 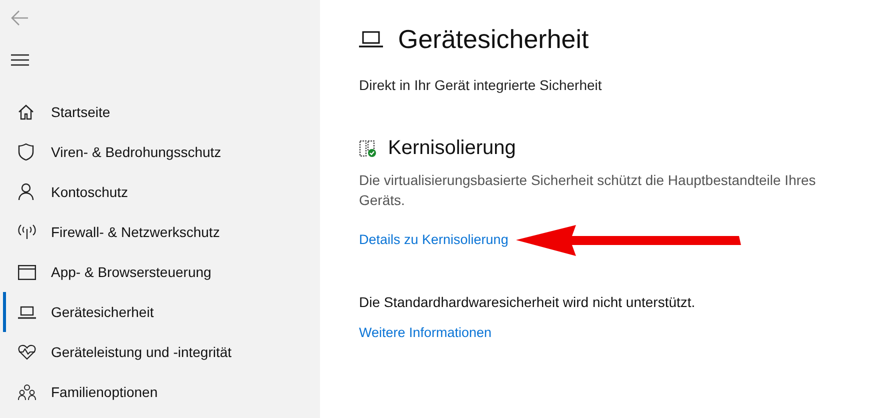 What do you see at coordinates (527, 302) in the screenshot?
I see `status-message: Die Standardhardwaresicherheit wird nicht unterstützt.` at bounding box center [527, 302].